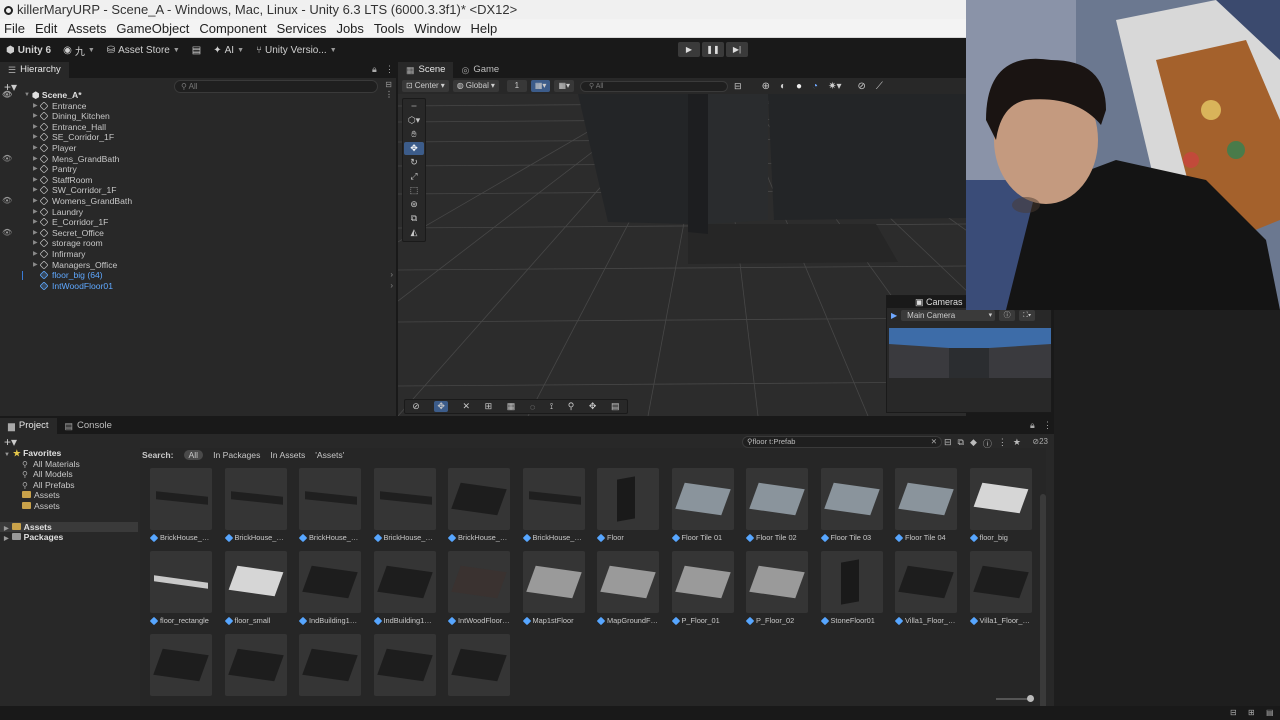 This screenshot has height=720, width=1280. What do you see at coordinates (777, 507) in the screenshot?
I see `asset-tile: Floor Tile 02` at bounding box center [777, 507].